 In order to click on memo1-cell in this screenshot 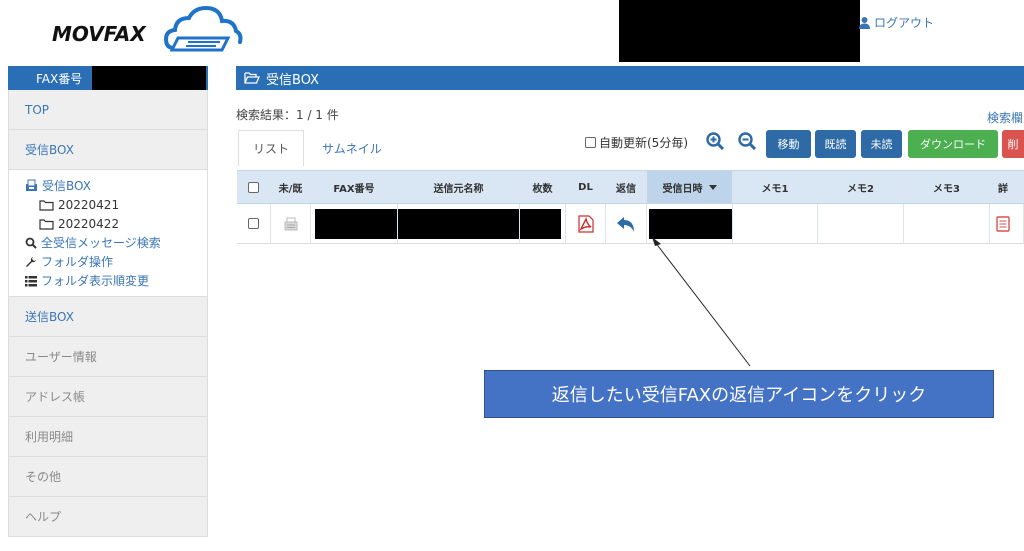, I will do `click(775, 223)`.